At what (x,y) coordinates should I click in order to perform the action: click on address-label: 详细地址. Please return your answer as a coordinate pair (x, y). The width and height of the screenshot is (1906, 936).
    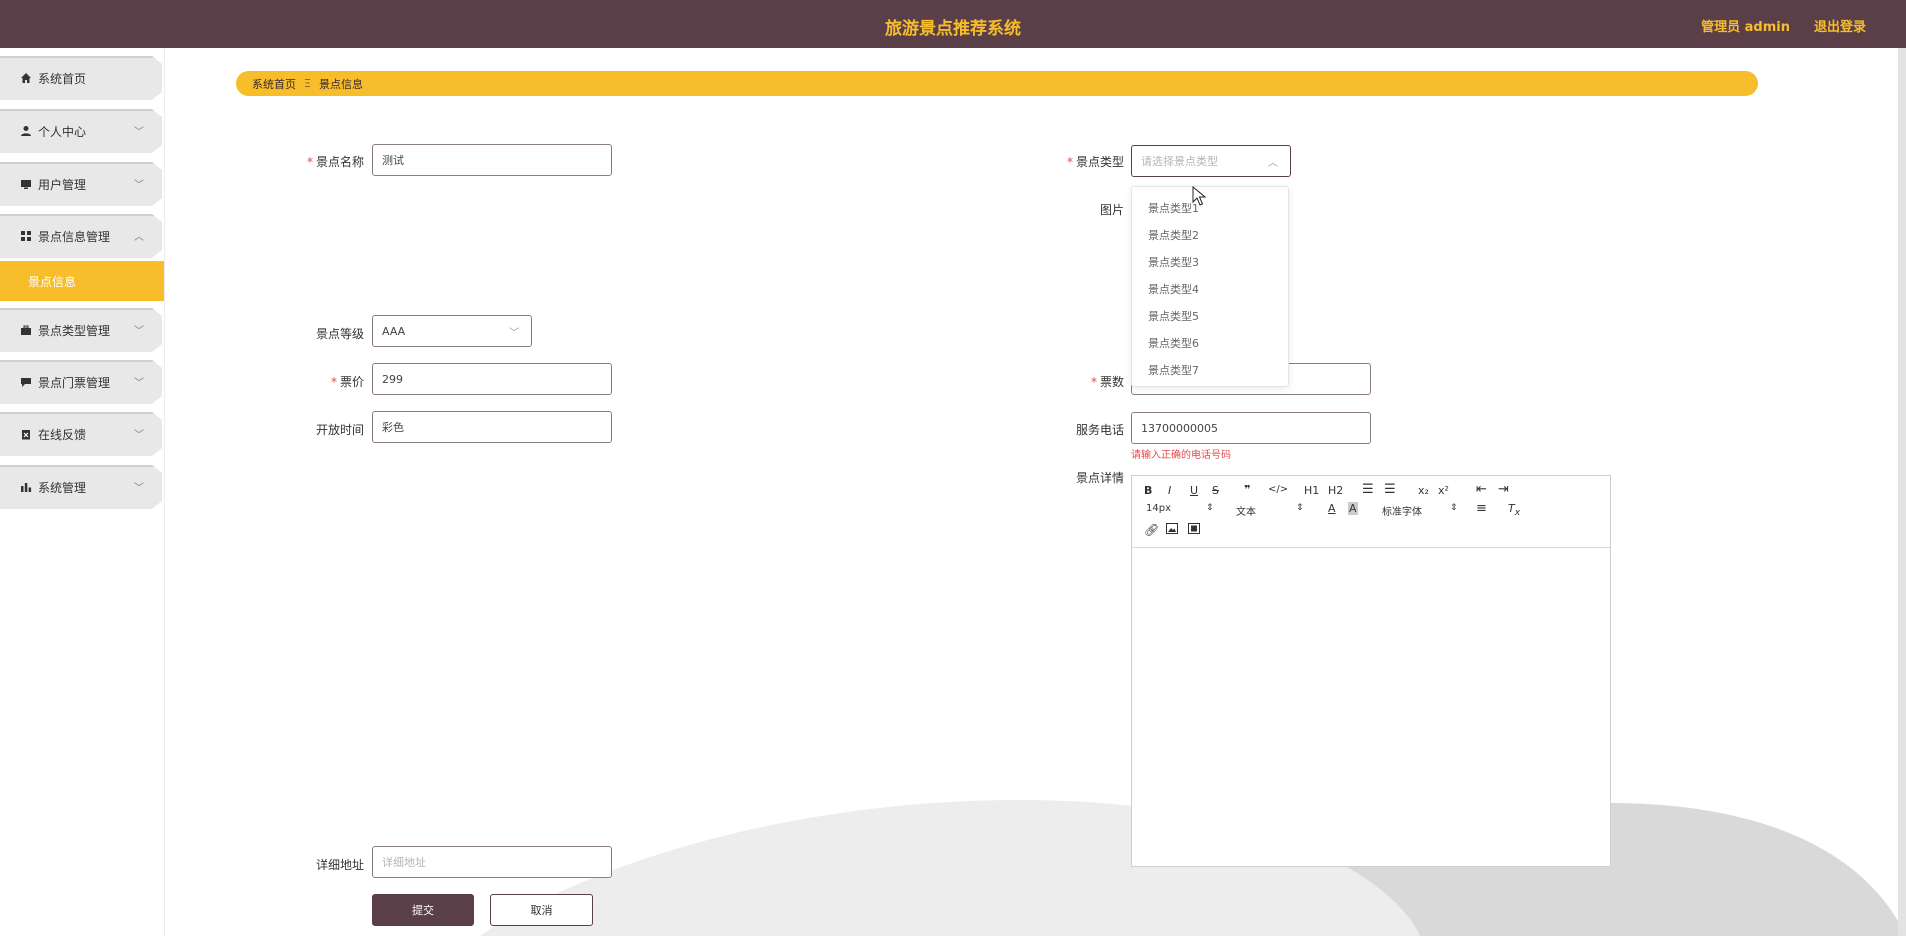
    Looking at the image, I should click on (339, 865).